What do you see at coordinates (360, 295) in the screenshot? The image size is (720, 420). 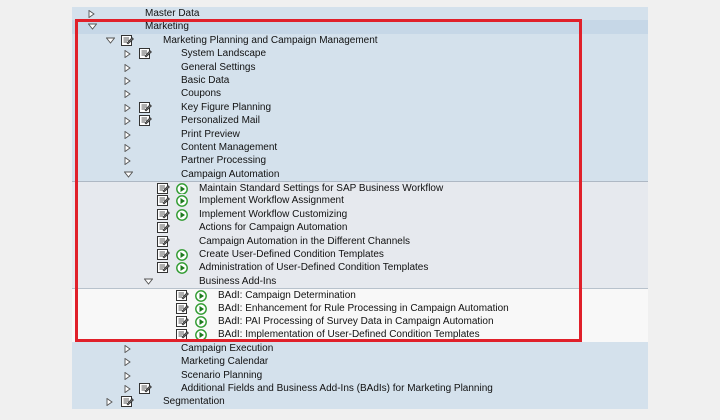 I see `tree-node: BAdI: Campaign Determination` at bounding box center [360, 295].